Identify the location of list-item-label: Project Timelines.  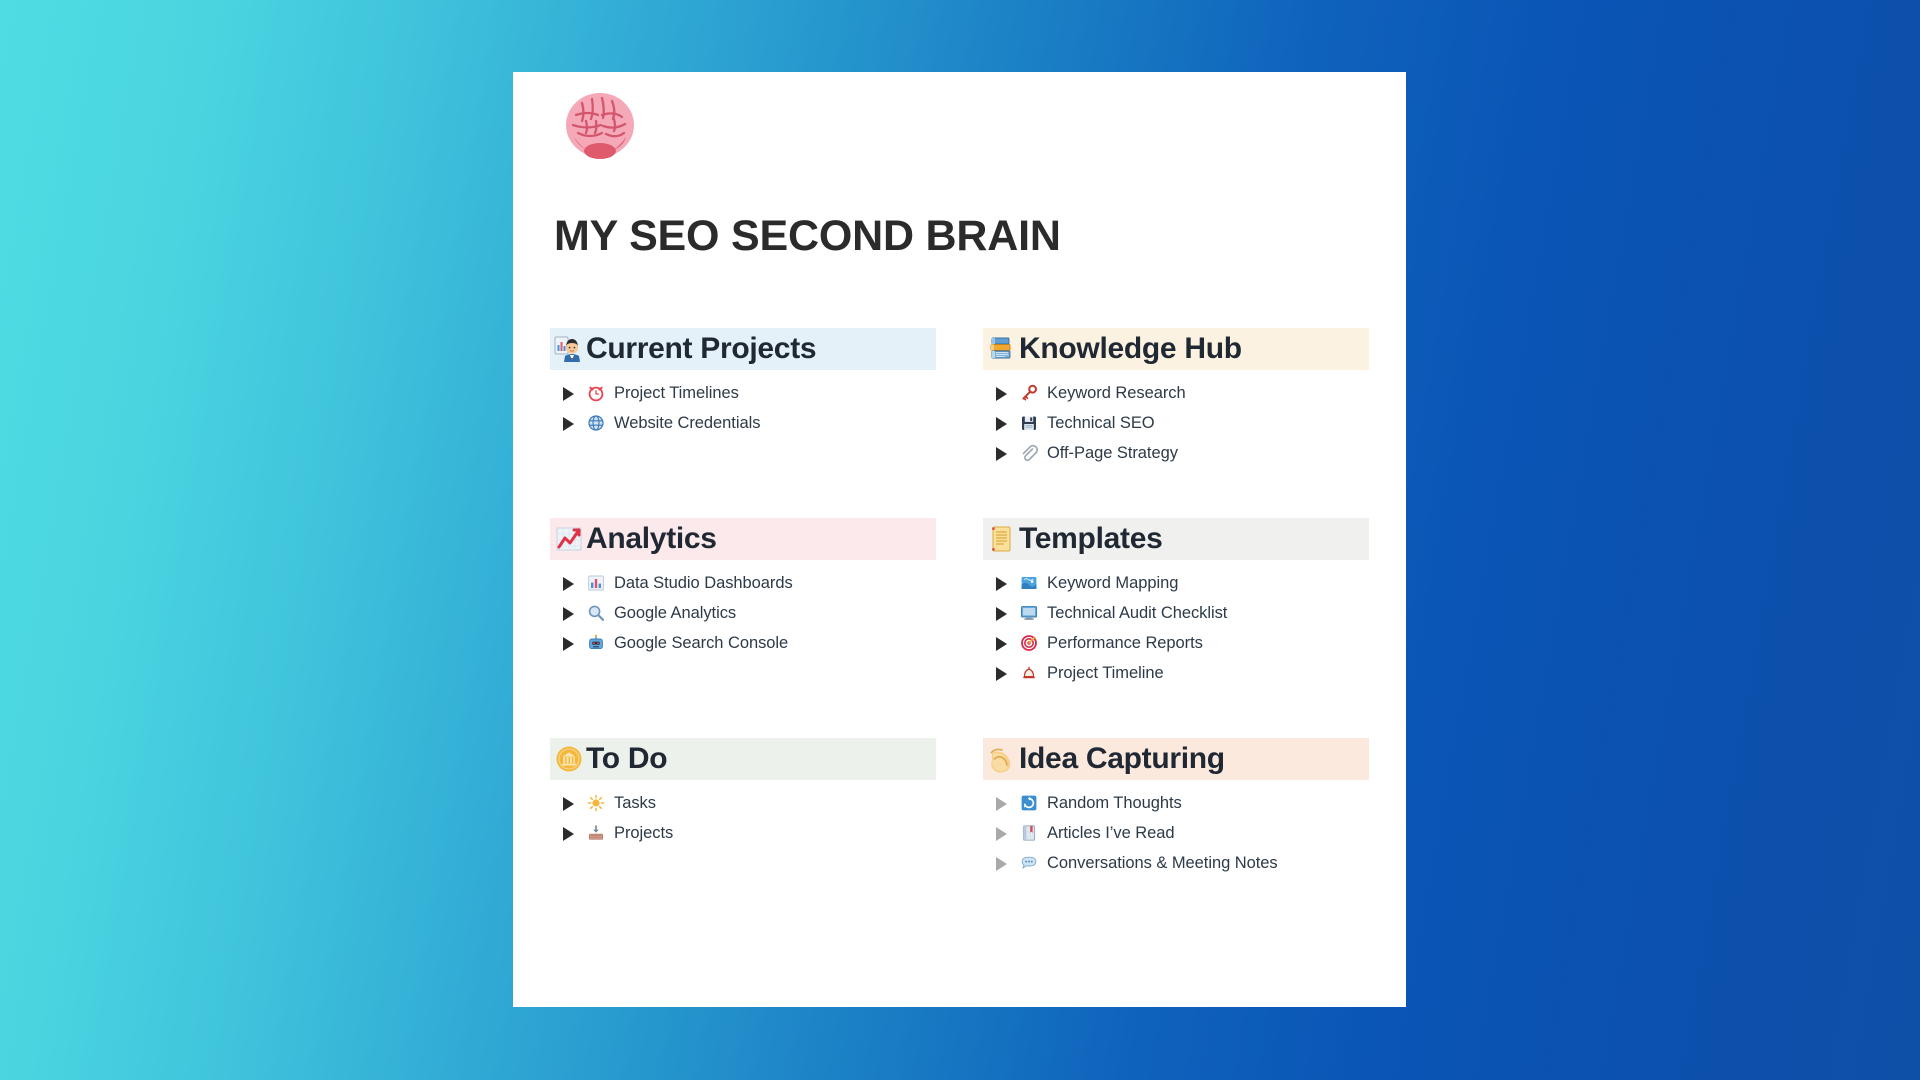
(676, 392).